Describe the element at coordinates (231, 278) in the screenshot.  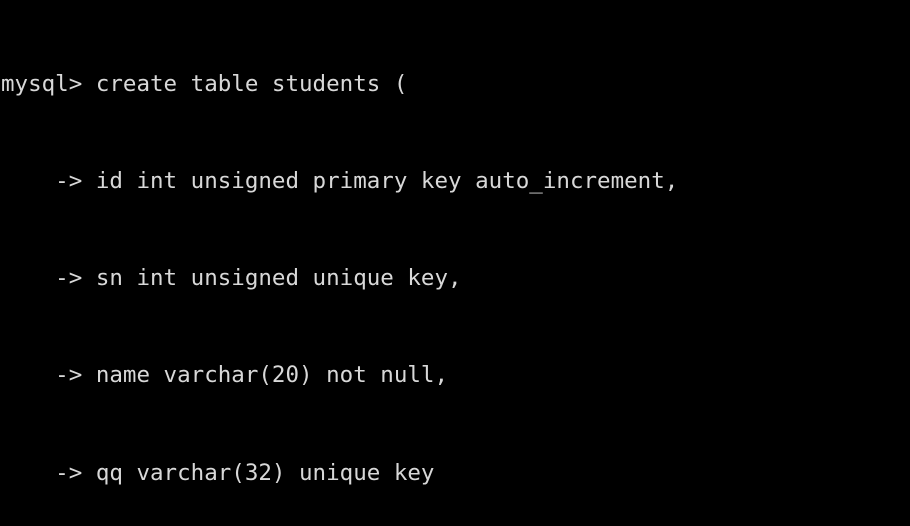
I see `terminal-line-column-def-sn: -> sn int unsigned unique key,` at that location.